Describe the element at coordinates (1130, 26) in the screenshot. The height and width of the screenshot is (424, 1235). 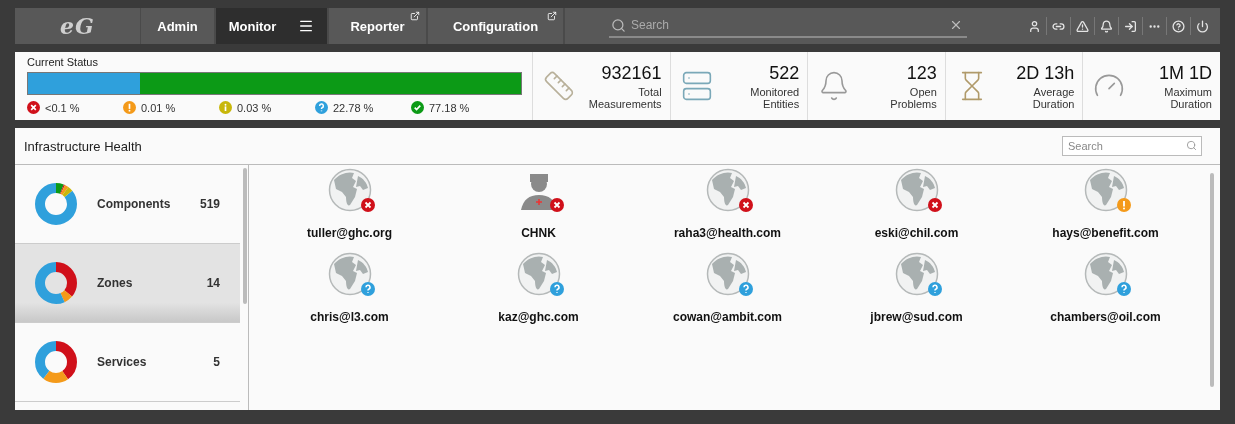
I see `login-icon` at that location.